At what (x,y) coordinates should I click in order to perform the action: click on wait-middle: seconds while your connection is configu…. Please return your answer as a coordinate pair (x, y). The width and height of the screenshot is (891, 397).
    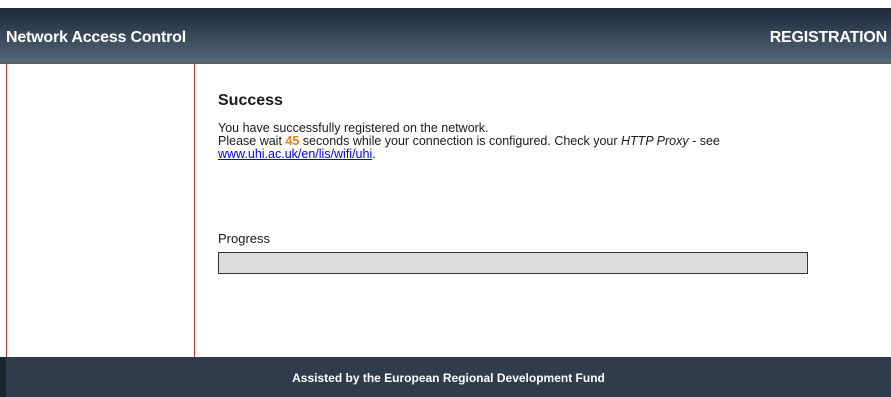
    Looking at the image, I should click on (460, 141).